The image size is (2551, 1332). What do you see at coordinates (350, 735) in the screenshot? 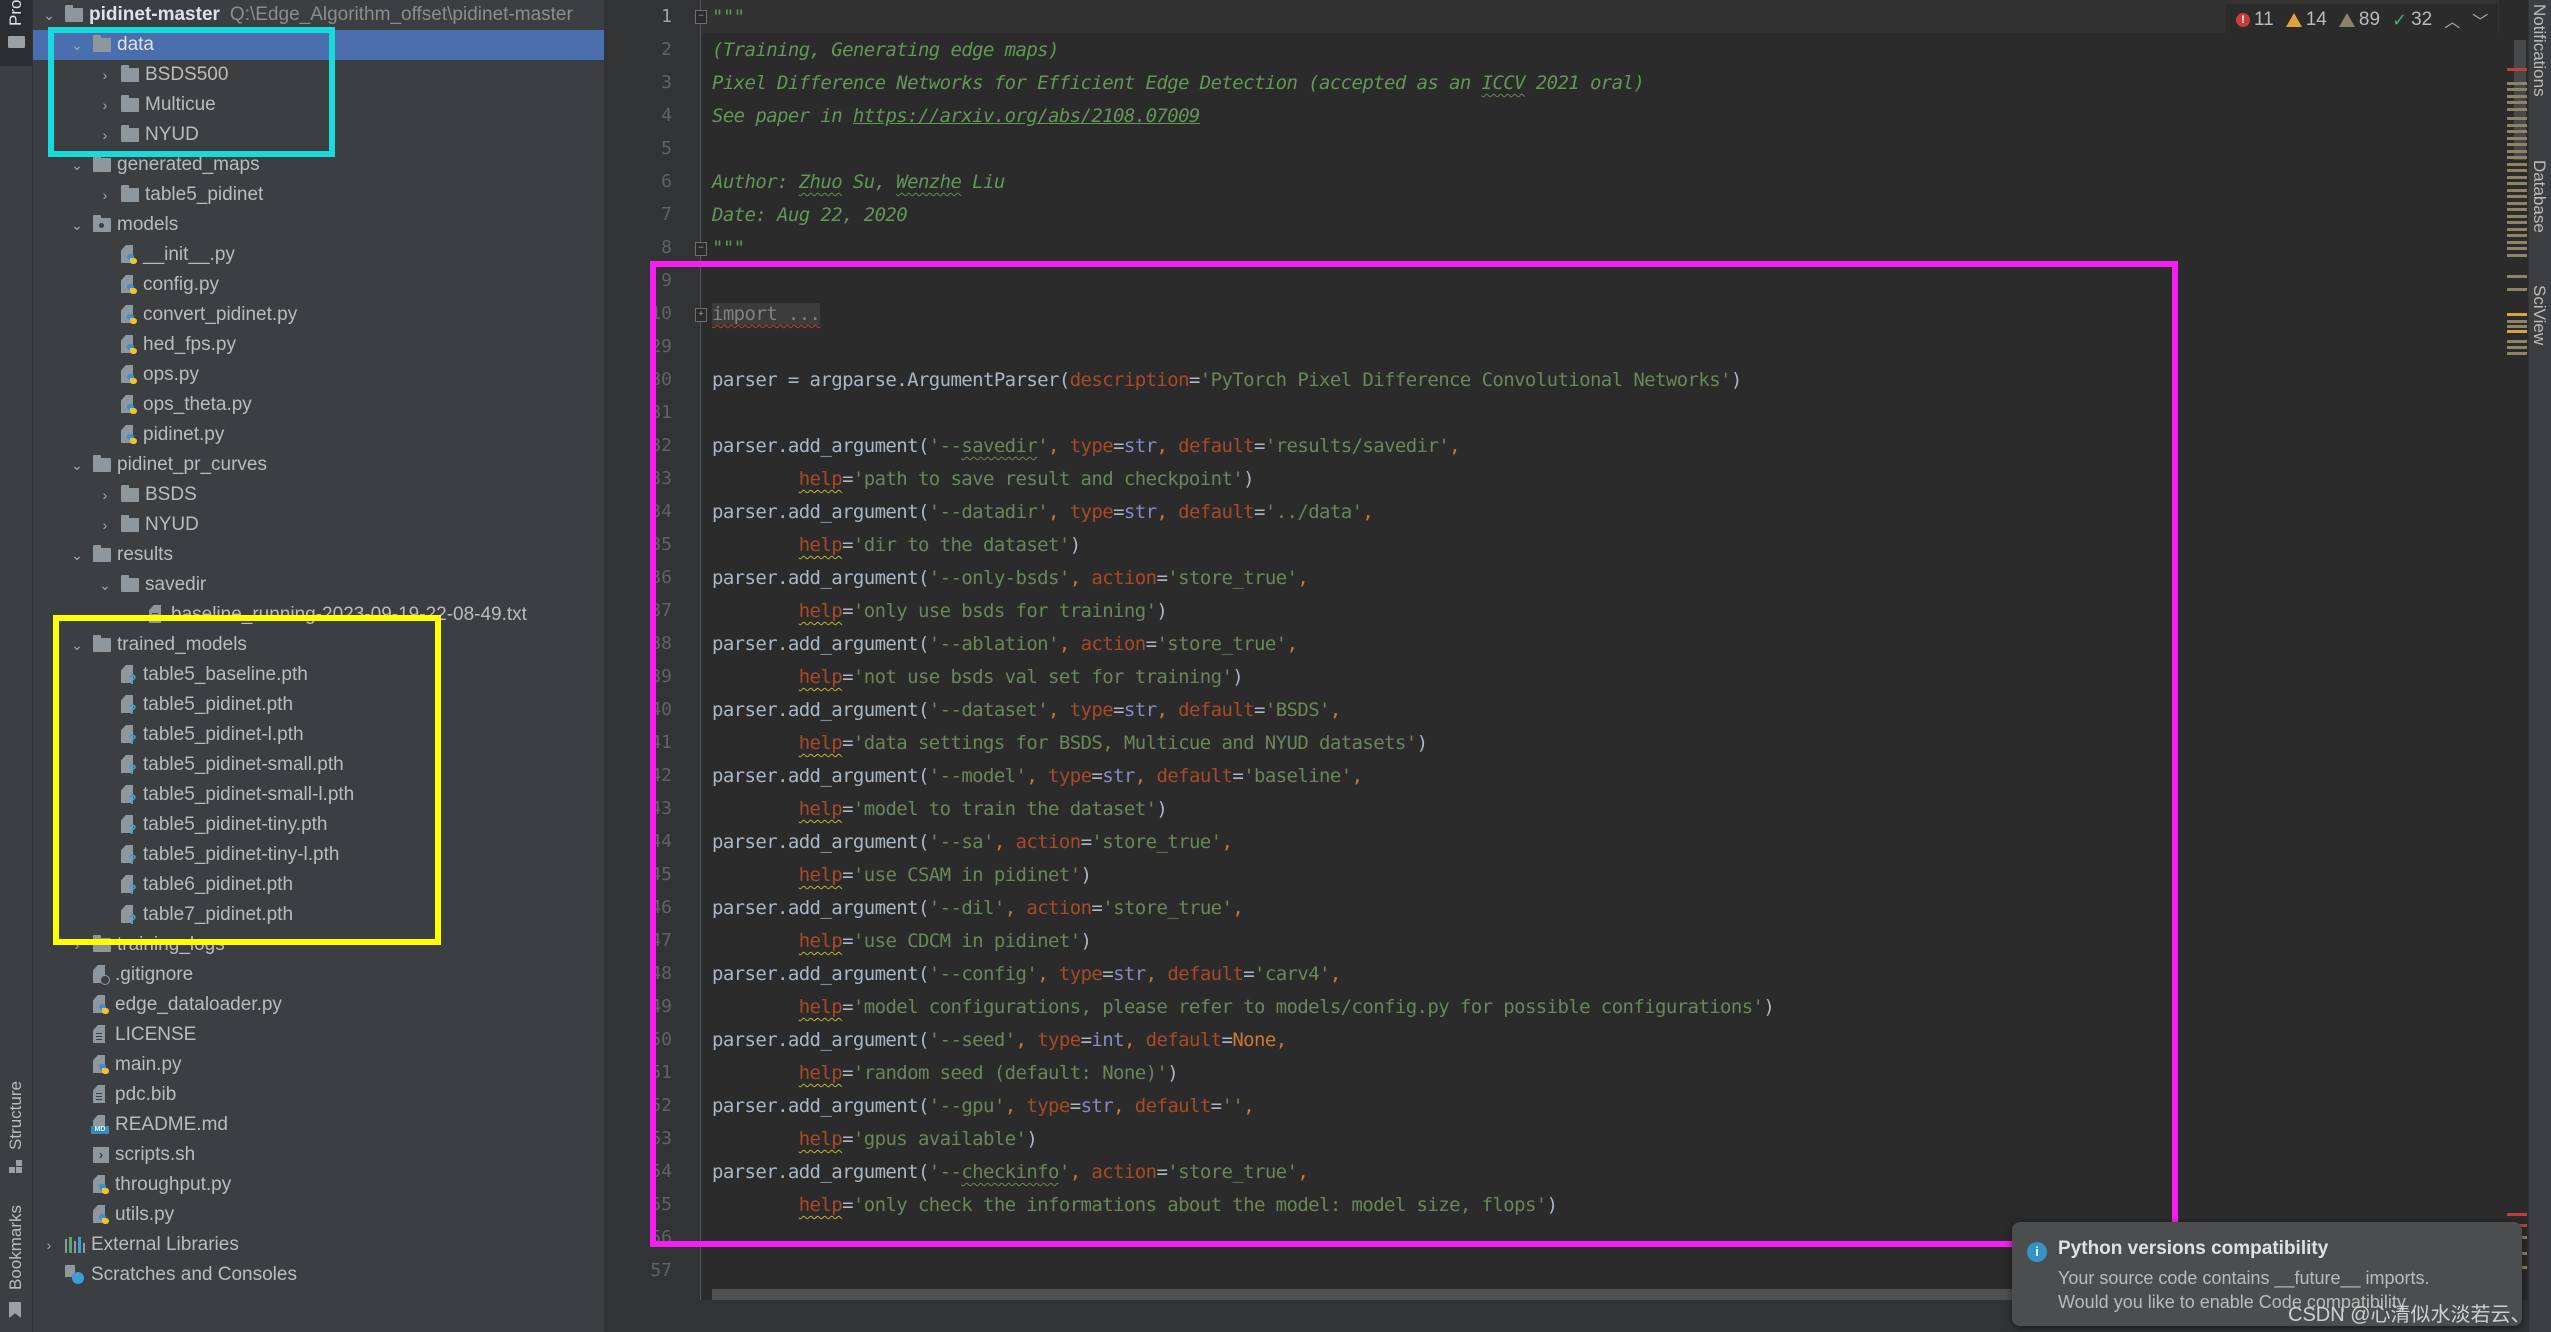
I see `tree-item: ? table5_pidinet-l.pth` at bounding box center [350, 735].